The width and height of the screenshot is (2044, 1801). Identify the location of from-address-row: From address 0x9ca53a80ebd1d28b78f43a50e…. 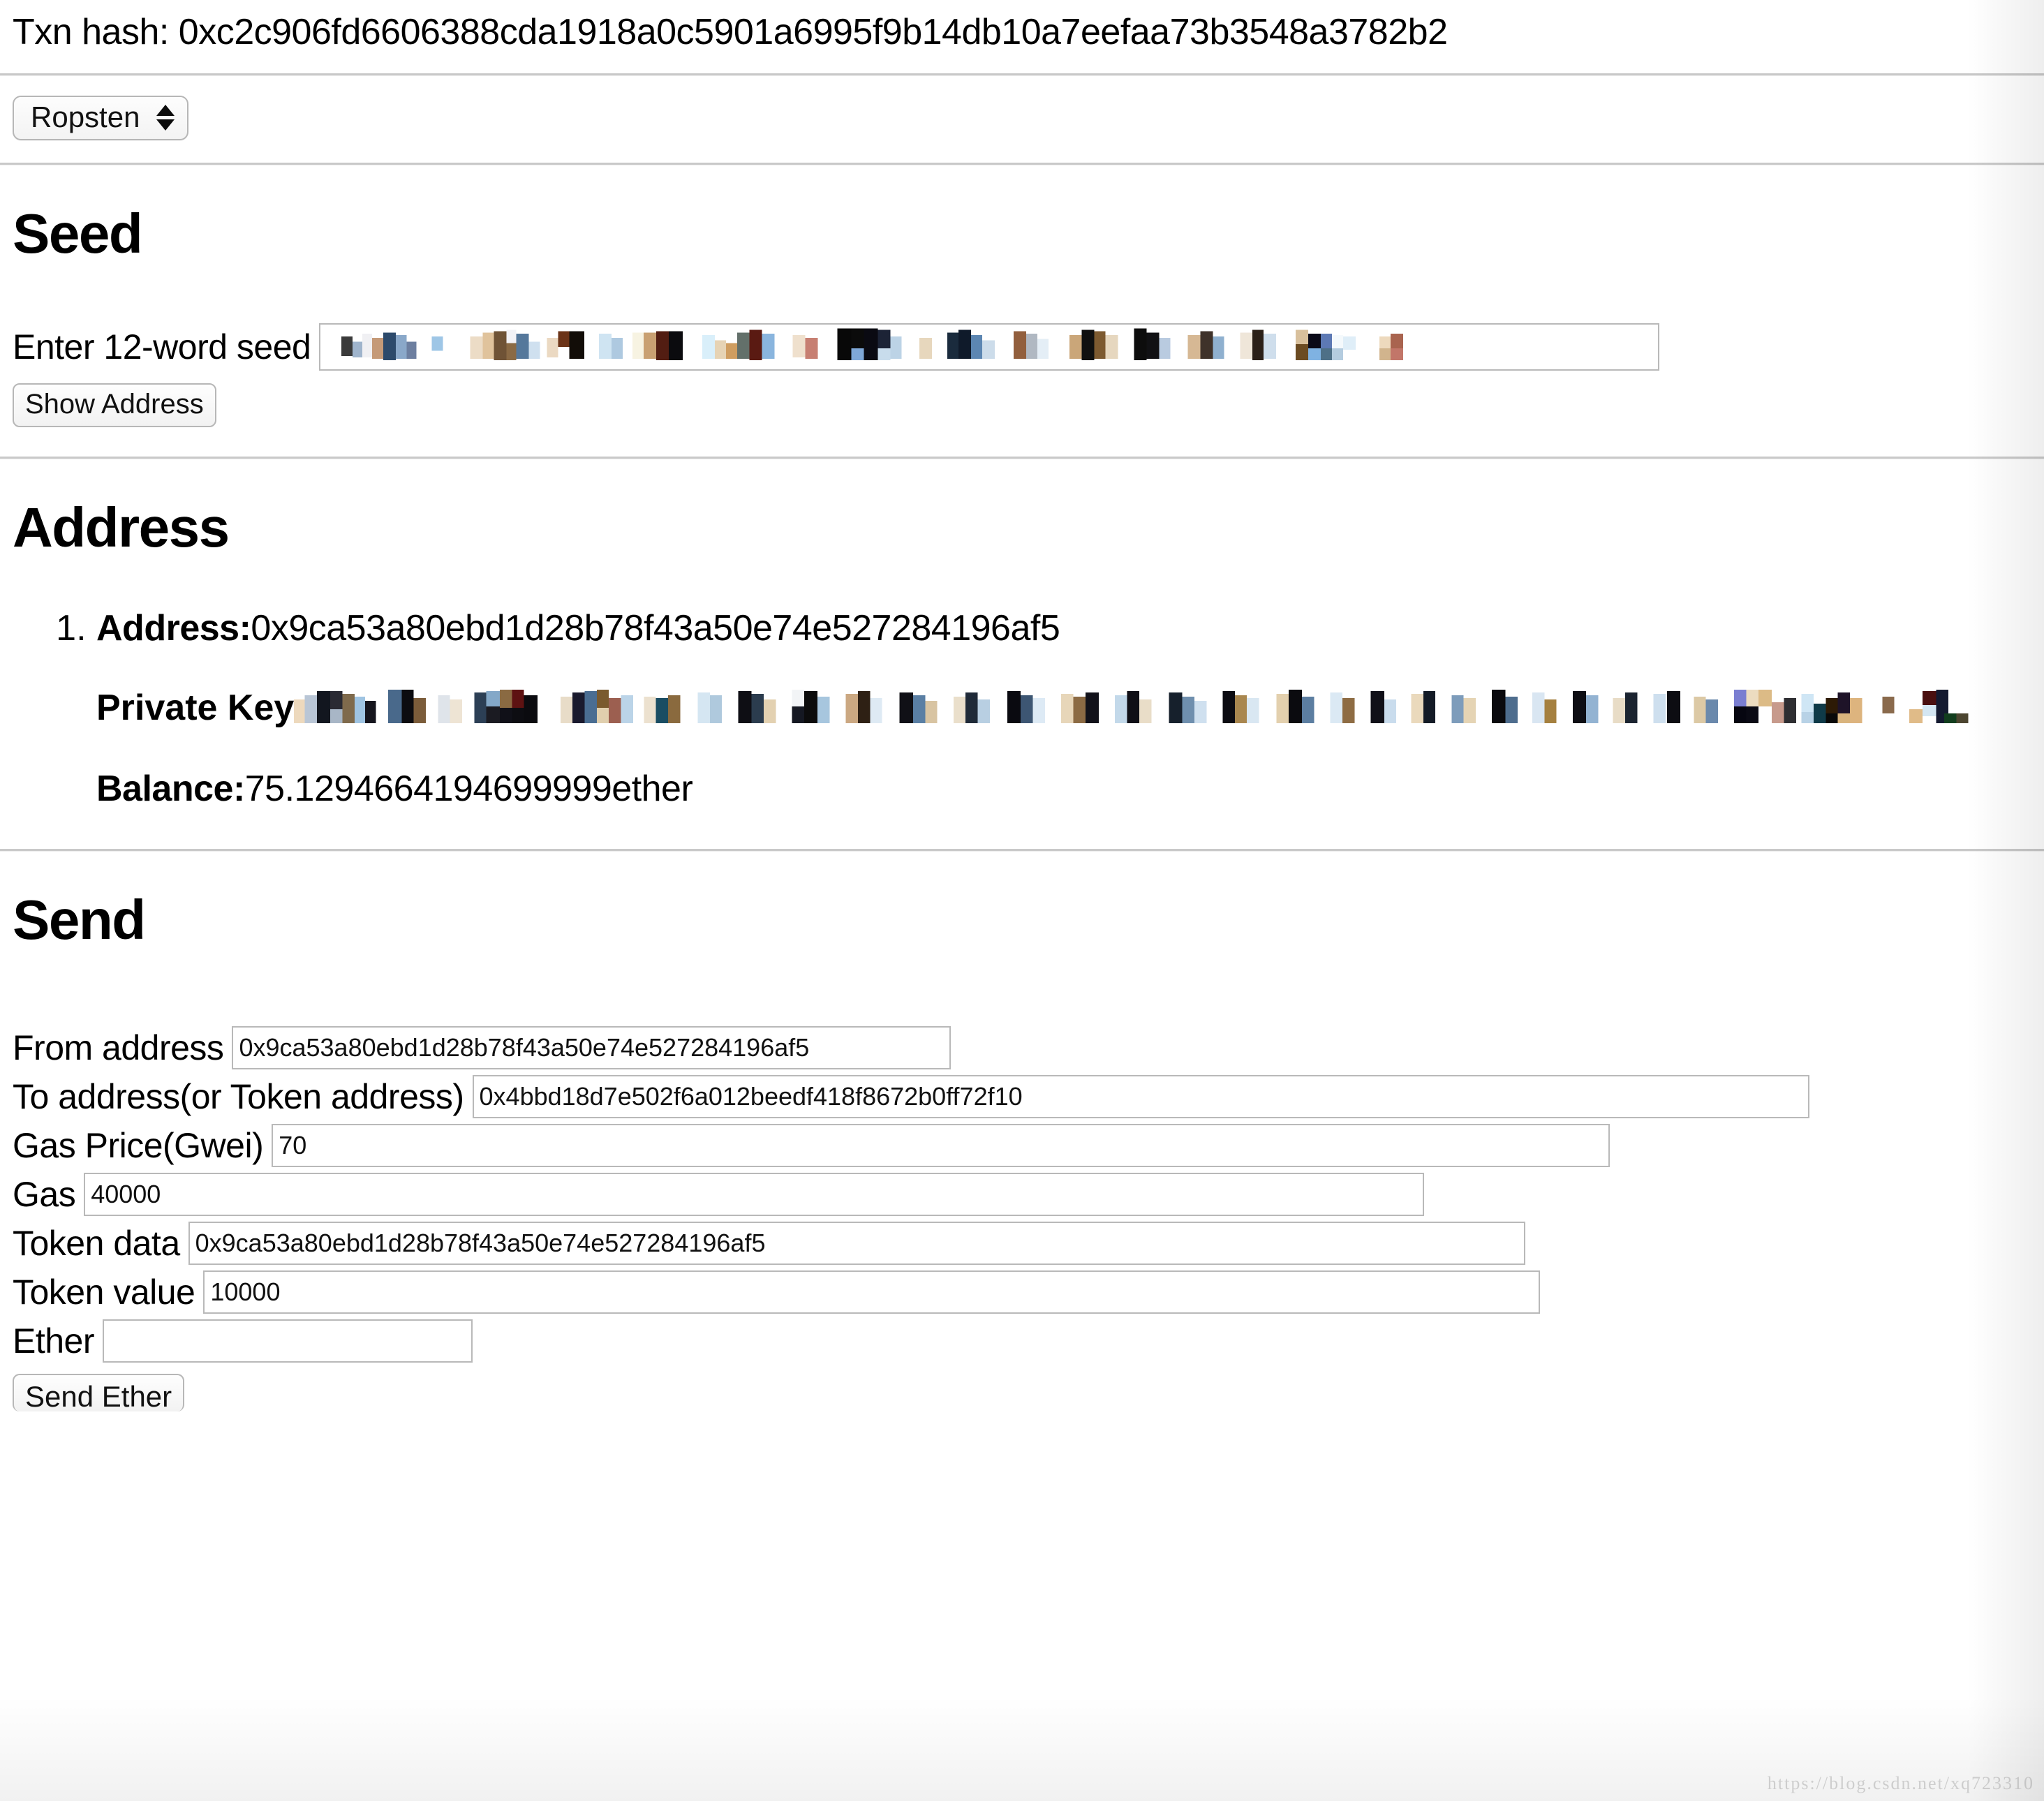
(1028, 1047).